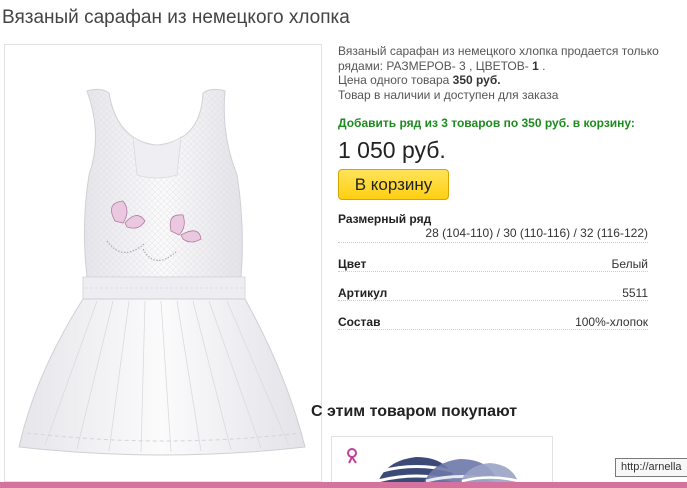 Image resolution: width=687 pixels, height=488 pixels. What do you see at coordinates (493, 293) in the screenshot?
I see `spec-row-article: Артикул 5511` at bounding box center [493, 293].